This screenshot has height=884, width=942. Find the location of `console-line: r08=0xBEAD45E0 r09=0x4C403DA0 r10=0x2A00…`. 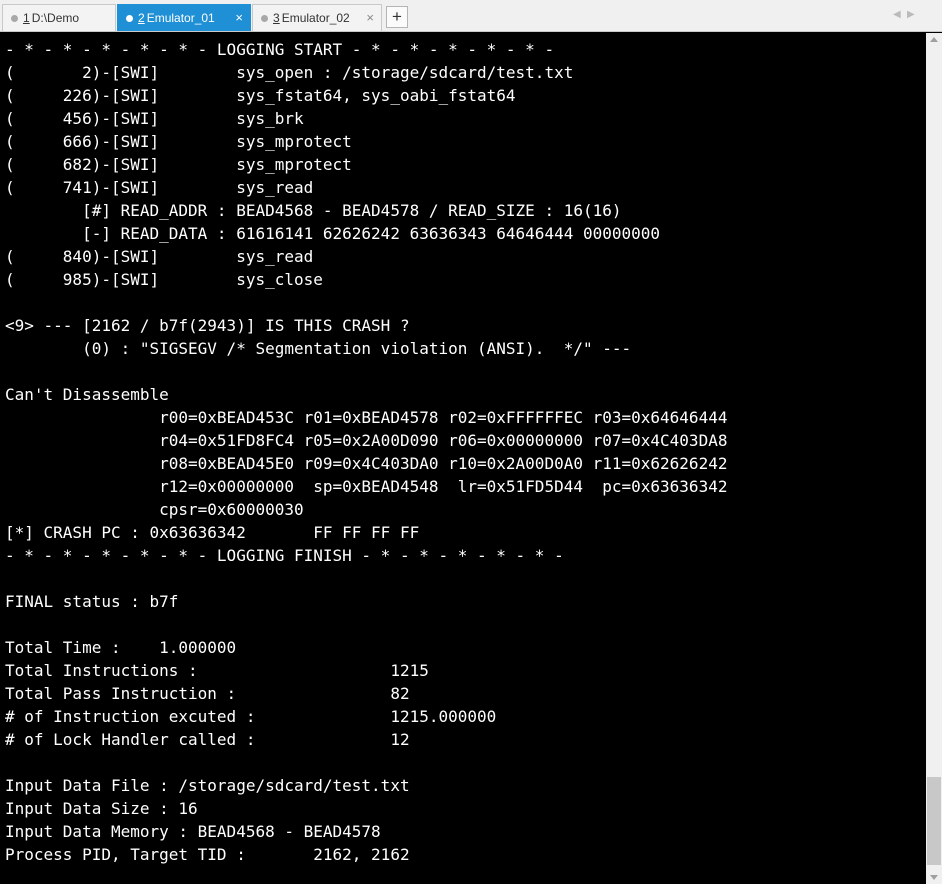

console-line: r08=0xBEAD45E0 r09=0x4C403DA0 r10=0x2A00… is located at coordinates (366, 463).